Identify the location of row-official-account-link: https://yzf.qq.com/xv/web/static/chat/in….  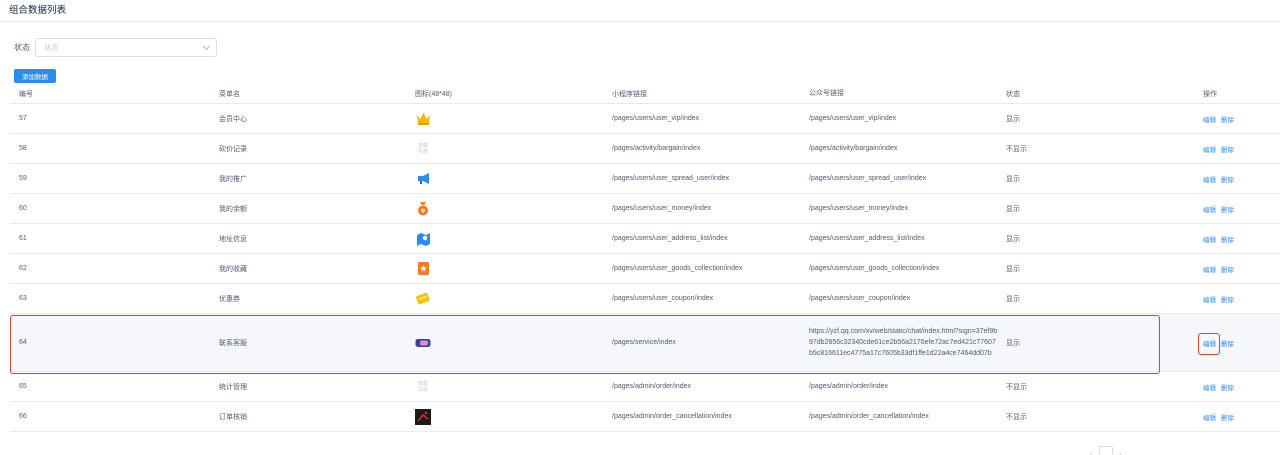
(903, 342).